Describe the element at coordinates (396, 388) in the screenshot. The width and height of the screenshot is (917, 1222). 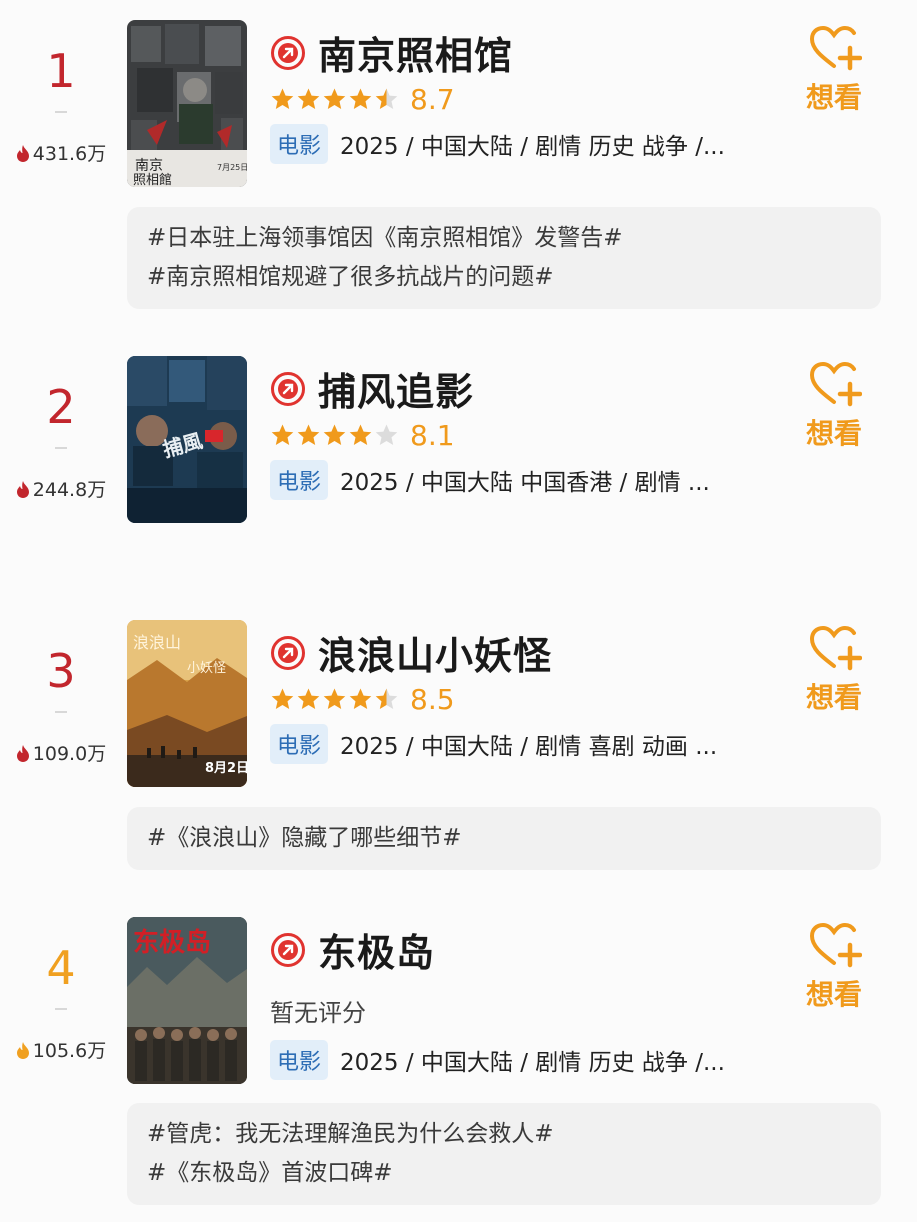
I see `movie-title: 捕风追影` at that location.